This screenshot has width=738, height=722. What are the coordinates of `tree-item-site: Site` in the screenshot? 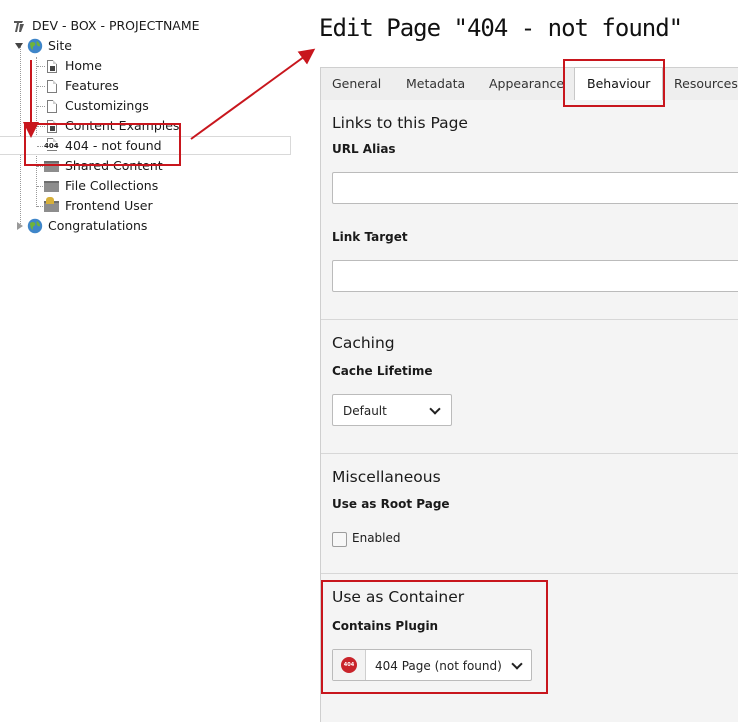 It's located at (145, 46).